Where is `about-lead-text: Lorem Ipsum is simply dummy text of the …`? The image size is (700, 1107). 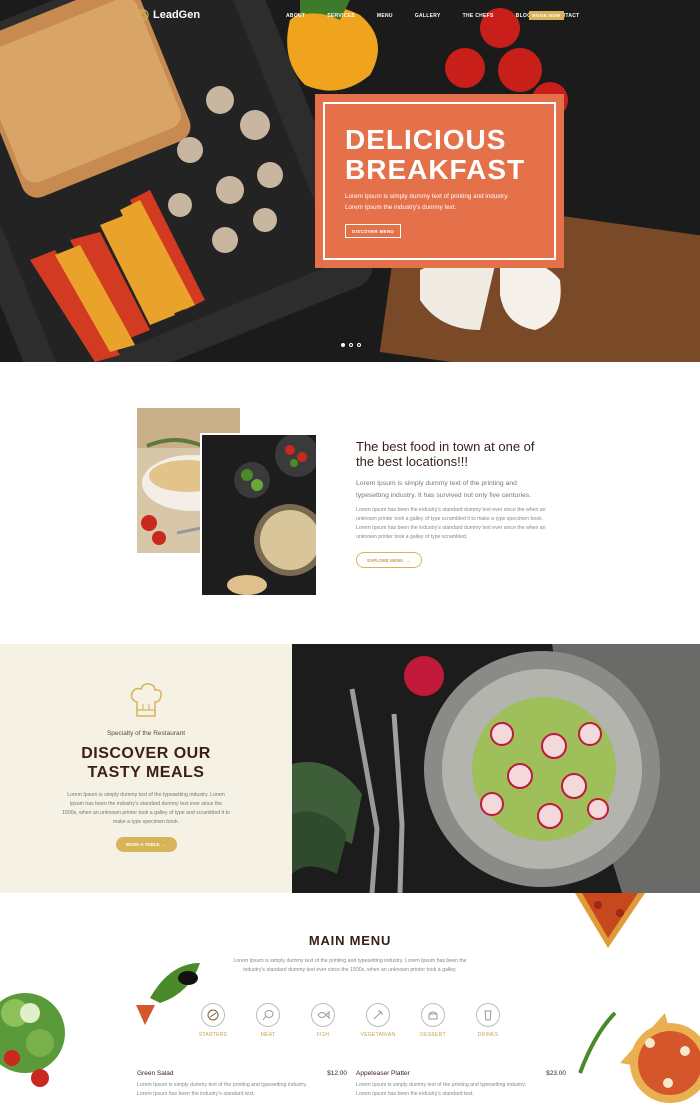
about-lead-text: Lorem Ipsum is simply dummy text of the … is located at coordinates (444, 489).